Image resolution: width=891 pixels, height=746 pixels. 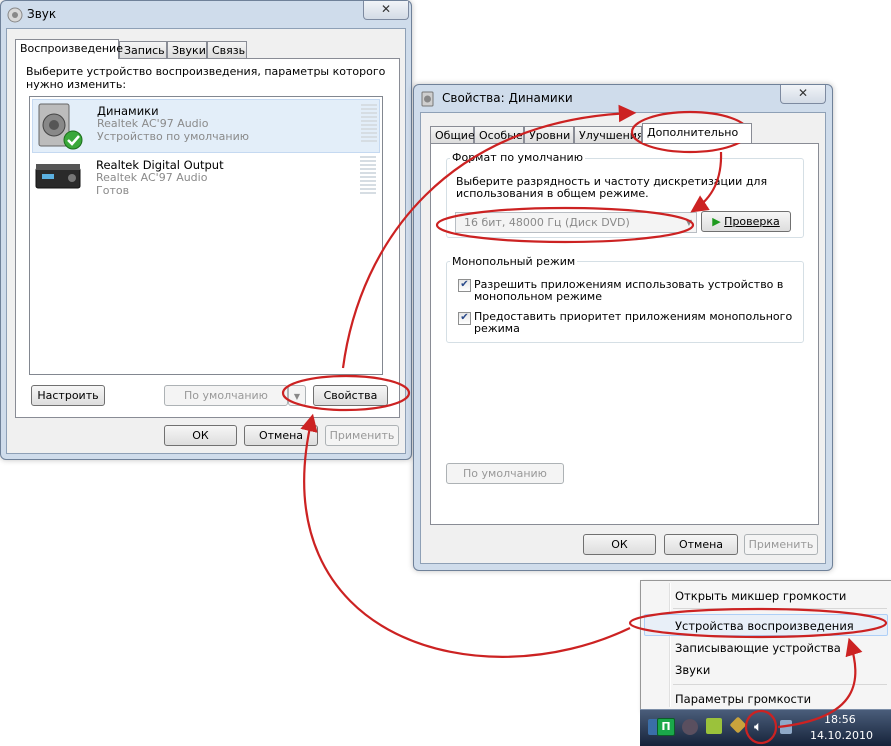 I want to click on menu-item-playback-devices: Устройства воспроизведения, so click(x=764, y=626).